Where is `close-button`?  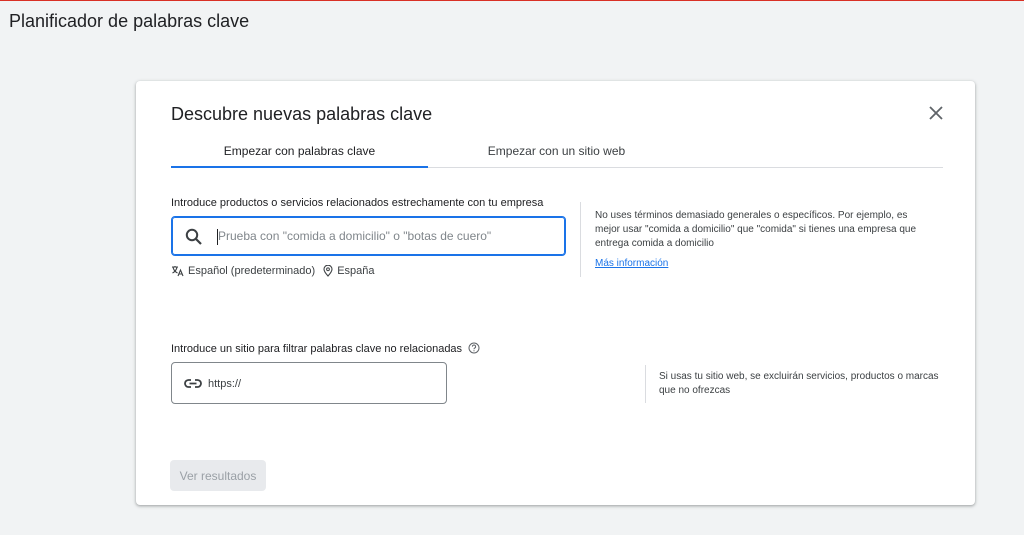
close-button is located at coordinates (936, 113).